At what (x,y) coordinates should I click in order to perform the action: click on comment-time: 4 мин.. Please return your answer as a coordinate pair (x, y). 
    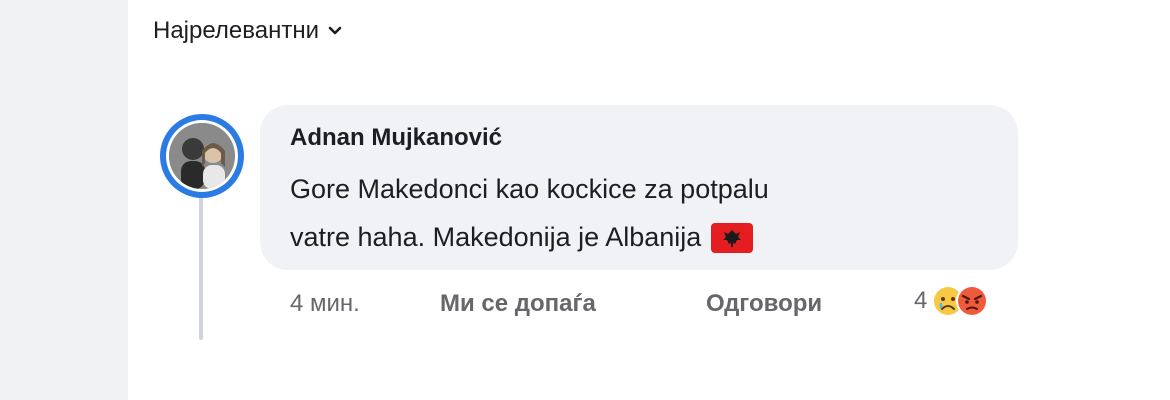
    Looking at the image, I should click on (325, 303).